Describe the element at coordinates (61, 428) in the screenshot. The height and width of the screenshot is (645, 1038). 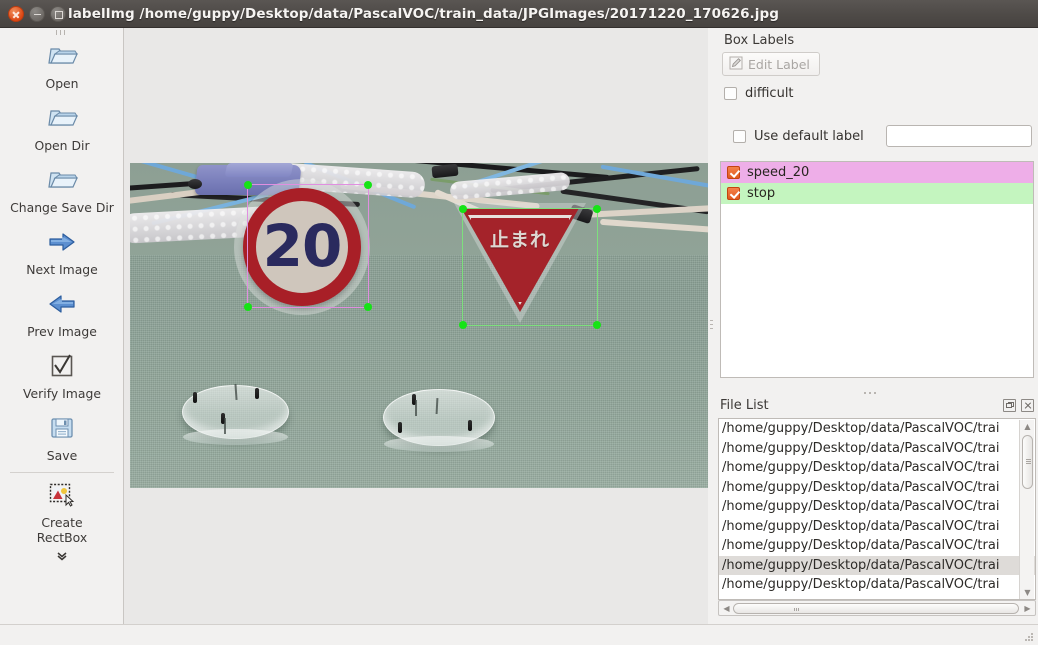
I see `floppy-disk-icon` at that location.